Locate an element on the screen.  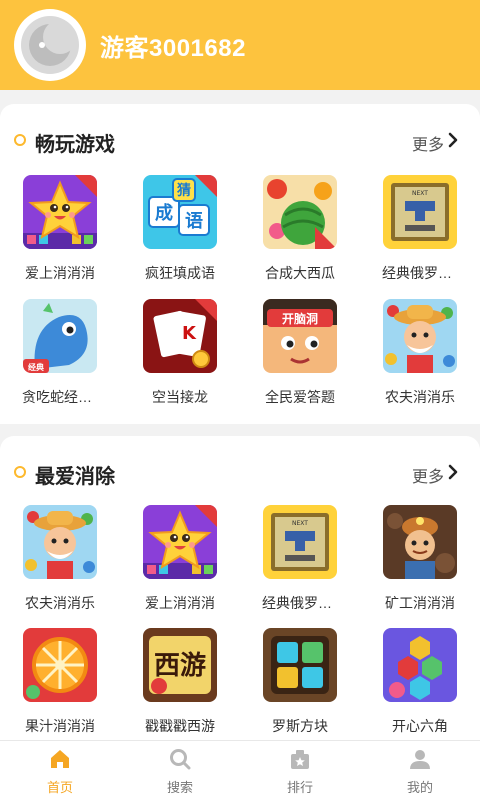
game-tile: 罗斯方块 is located at coordinates (300, 688).